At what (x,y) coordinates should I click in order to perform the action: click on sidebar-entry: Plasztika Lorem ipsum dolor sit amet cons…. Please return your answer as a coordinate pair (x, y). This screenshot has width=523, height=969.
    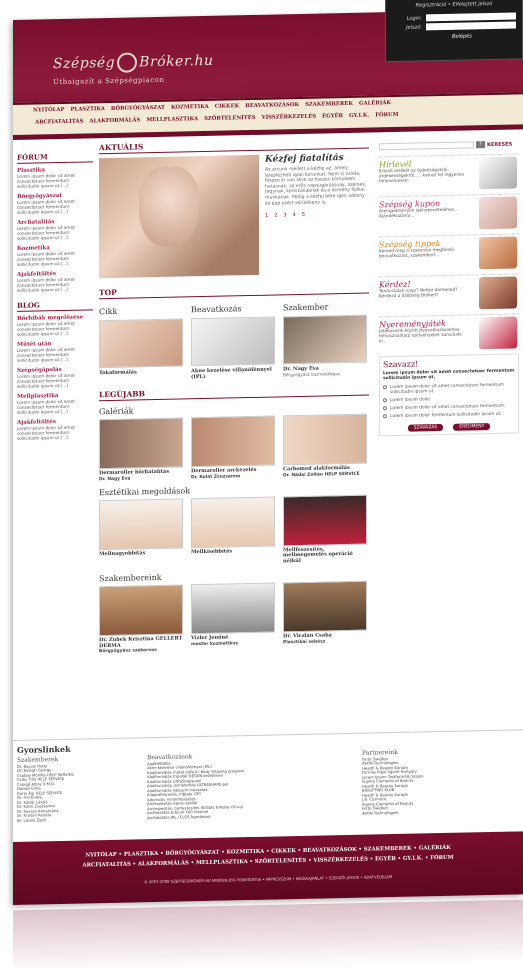
    Looking at the image, I should click on (53, 177).